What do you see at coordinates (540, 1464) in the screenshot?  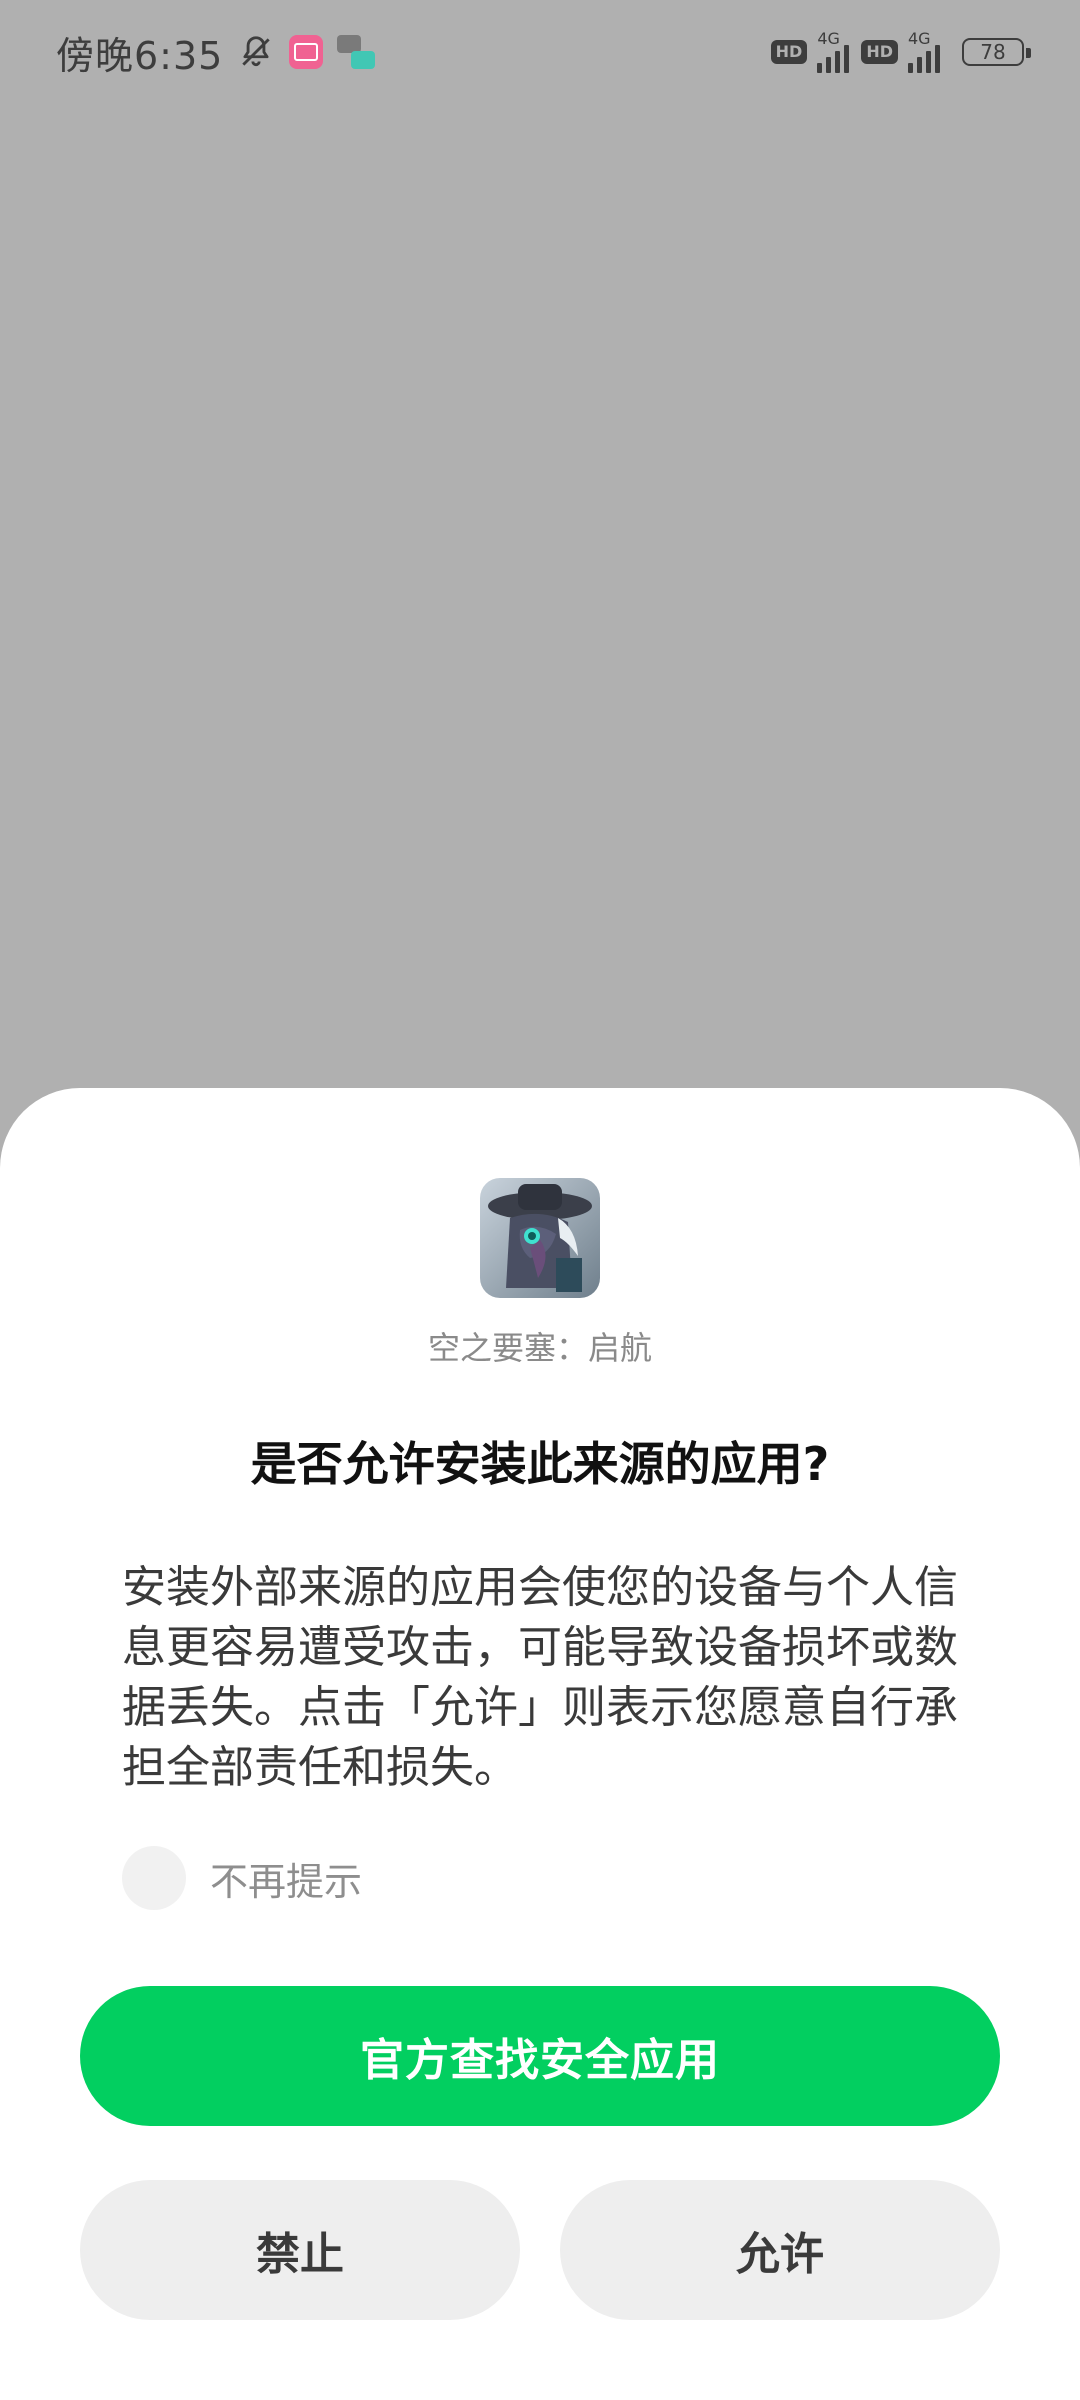 I see `dialog-title: 是否允许安装此来源的应用?` at bounding box center [540, 1464].